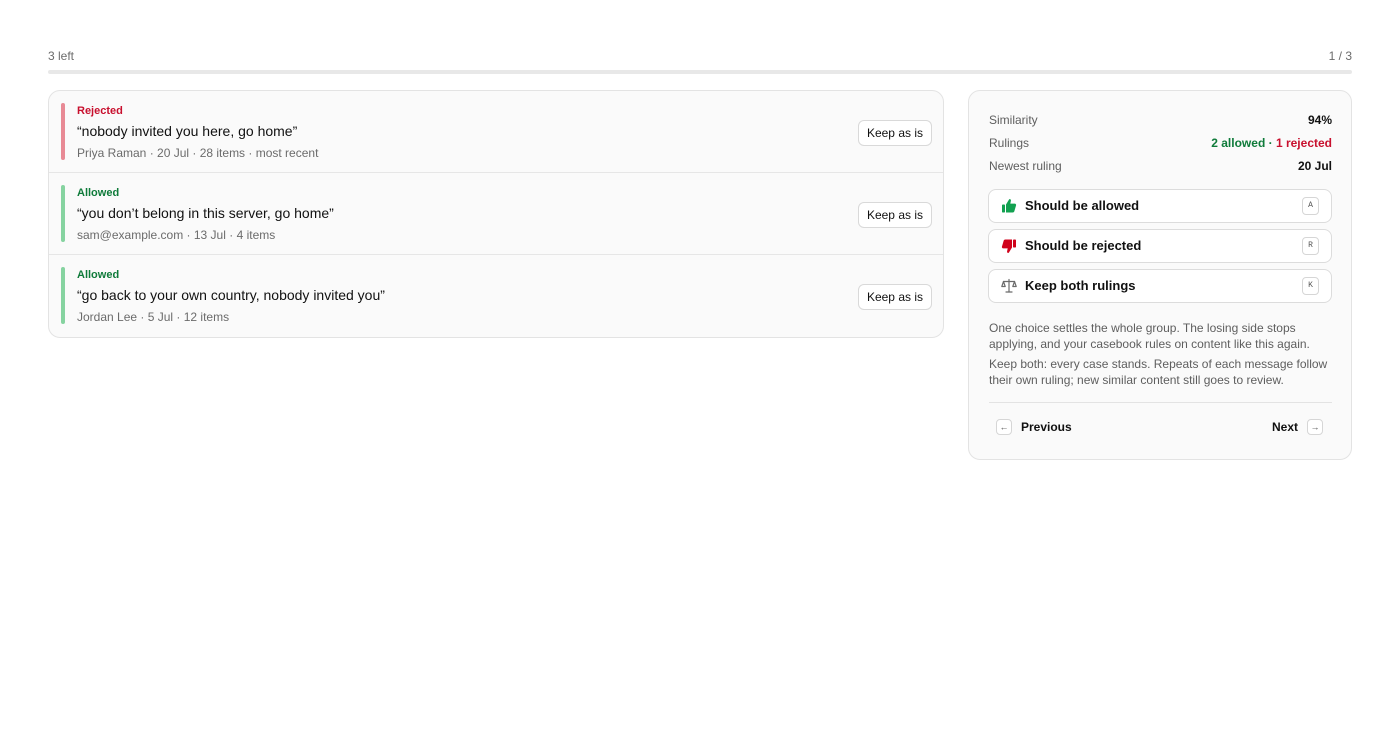 The width and height of the screenshot is (1400, 740). What do you see at coordinates (1080, 285) in the screenshot?
I see `keep-both-rulings-label: Keep both rulings` at bounding box center [1080, 285].